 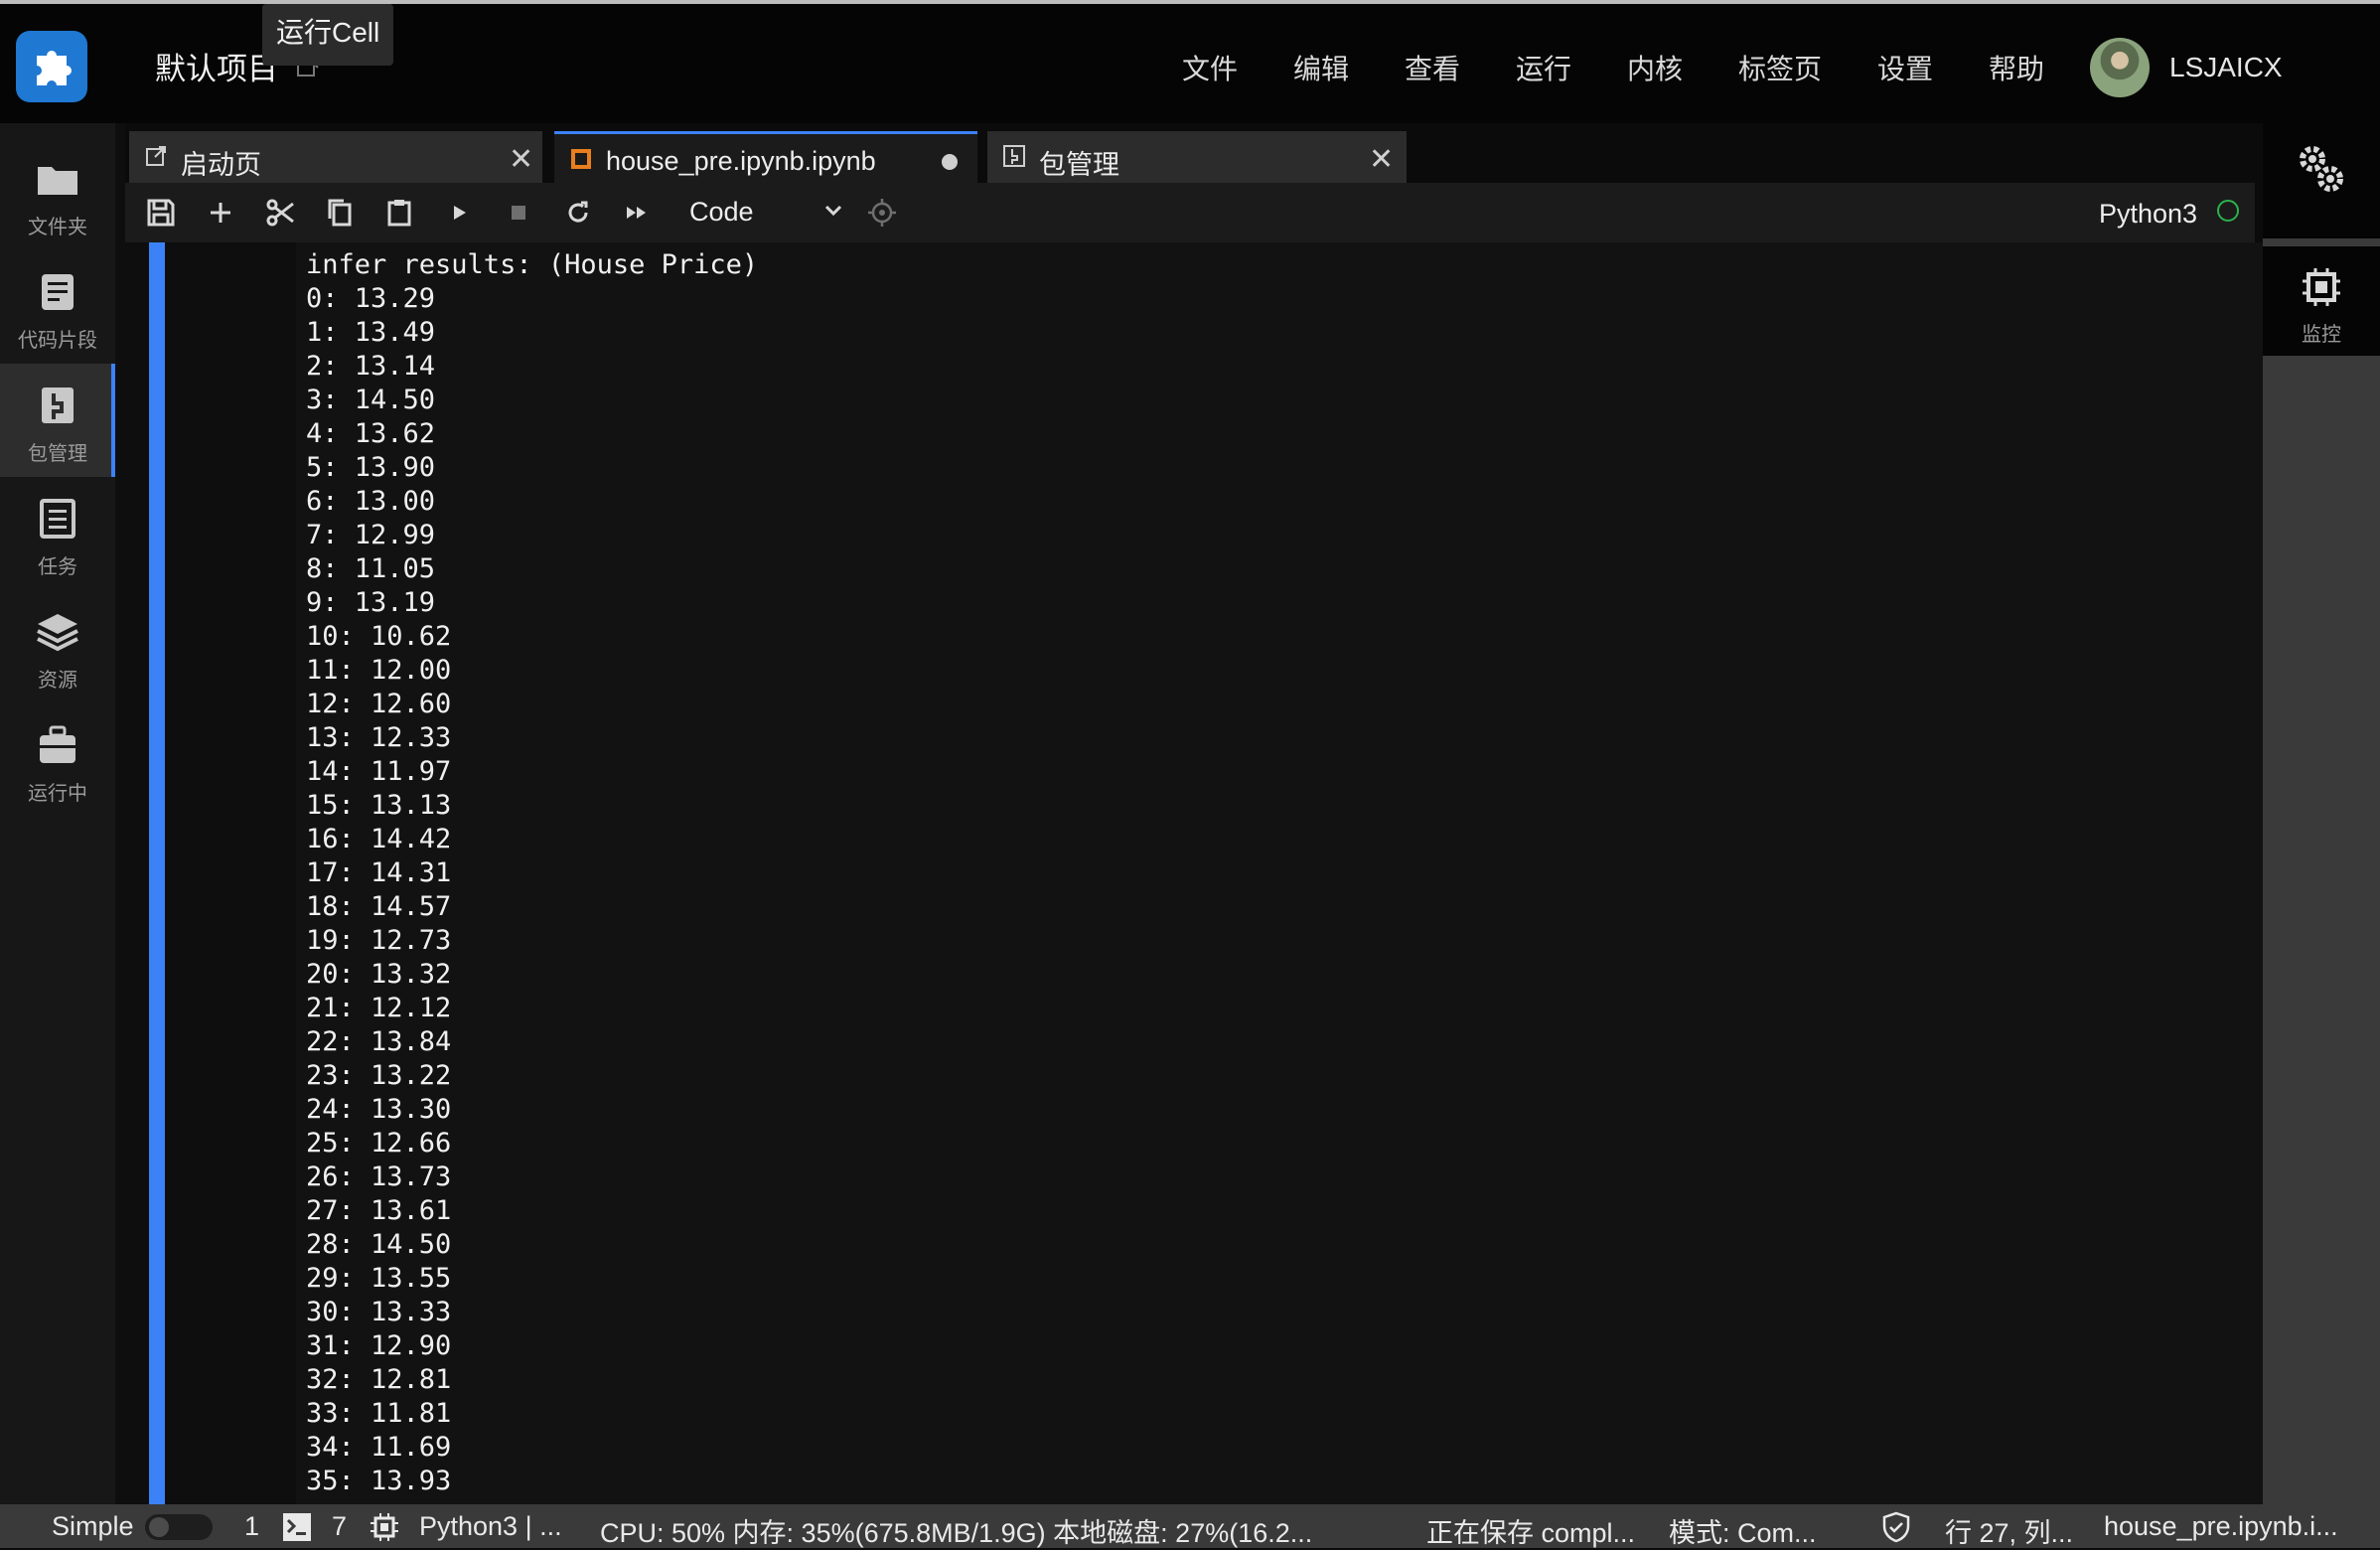 I want to click on kernel-status-icon, so click(x=2228, y=211).